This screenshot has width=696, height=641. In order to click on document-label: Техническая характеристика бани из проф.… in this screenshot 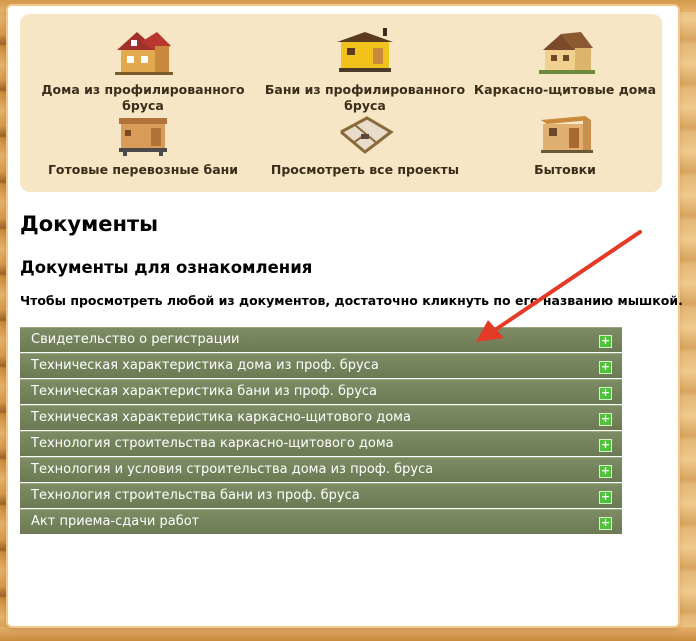, I will do `click(204, 391)`.